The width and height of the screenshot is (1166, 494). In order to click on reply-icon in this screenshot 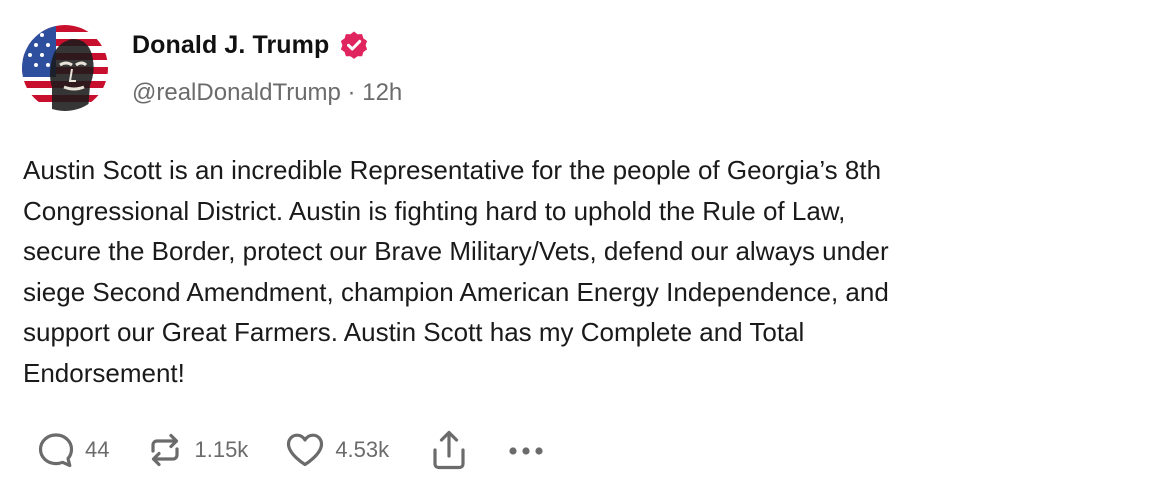, I will do `click(56, 450)`.